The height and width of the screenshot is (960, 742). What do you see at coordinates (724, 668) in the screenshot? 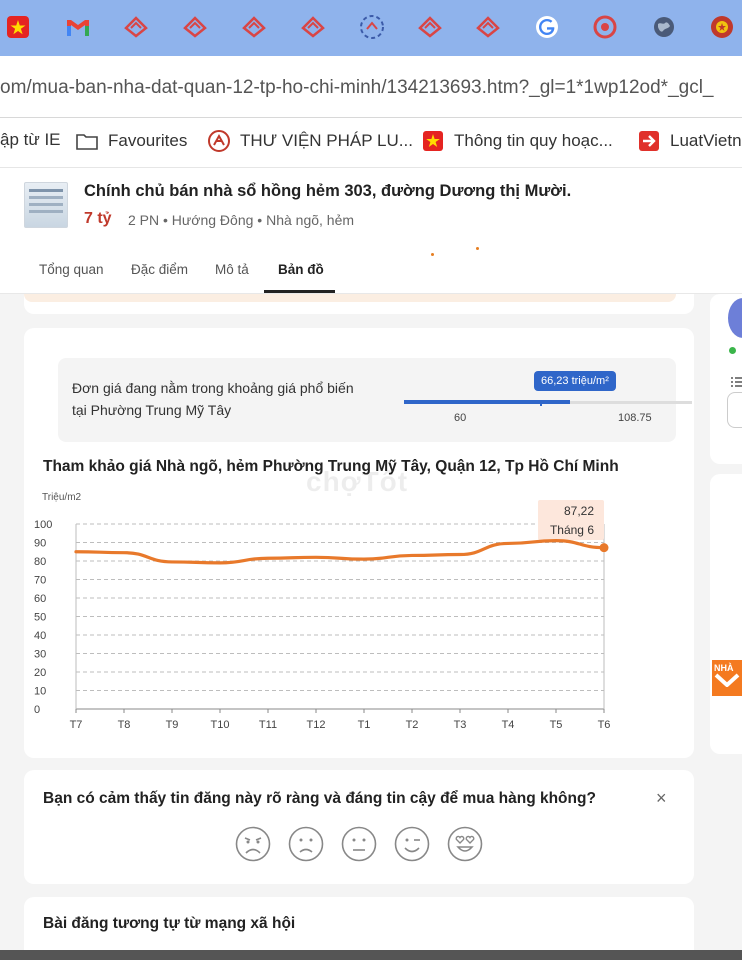
I see `nha-badge-label: NHÀ` at bounding box center [724, 668].